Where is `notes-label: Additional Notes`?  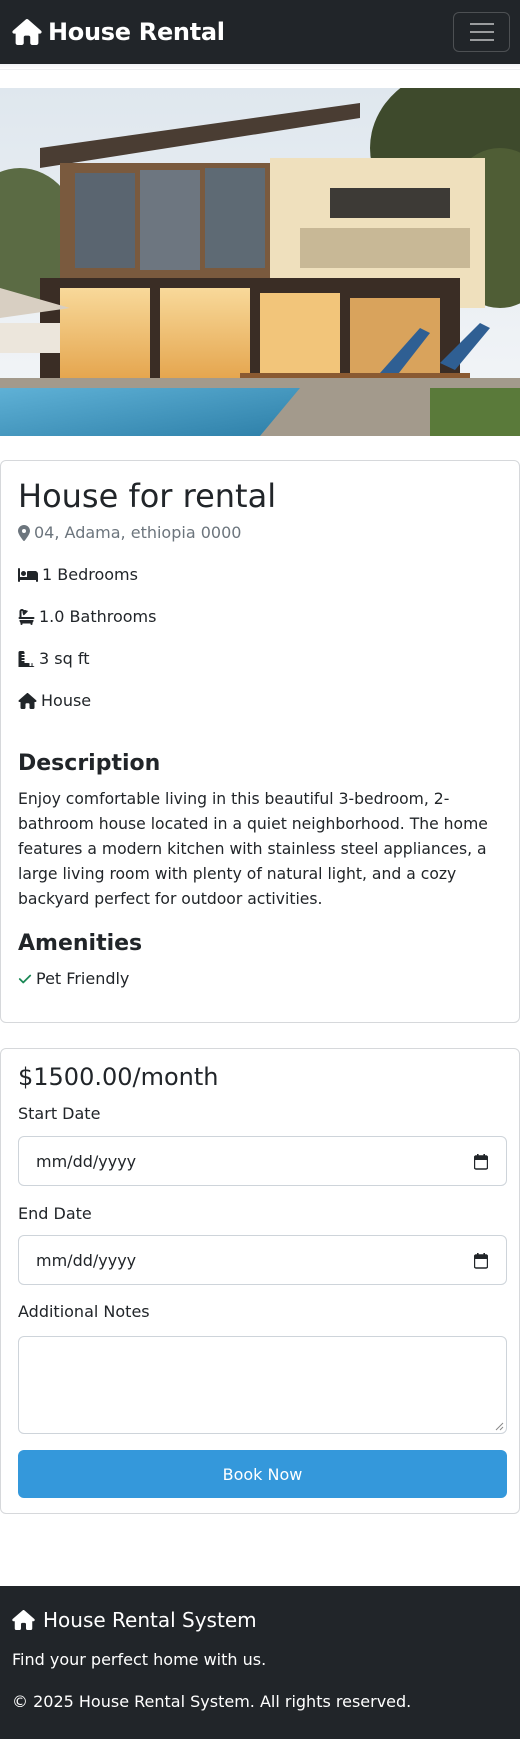
notes-label: Additional Notes is located at coordinates (84, 1311).